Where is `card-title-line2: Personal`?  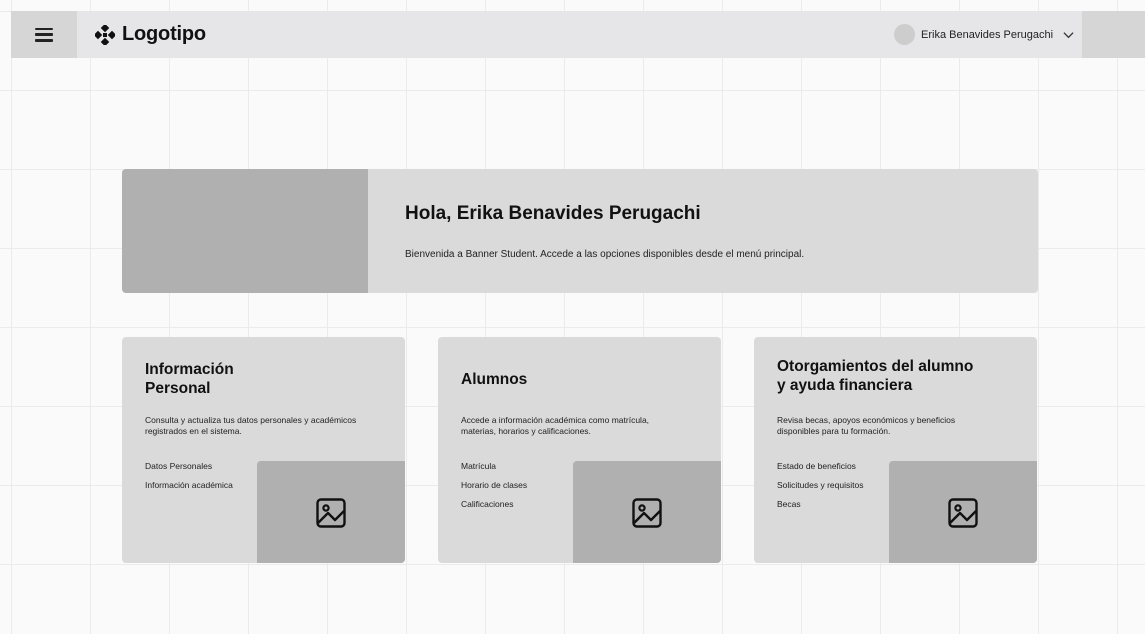 card-title-line2: Personal is located at coordinates (178, 388).